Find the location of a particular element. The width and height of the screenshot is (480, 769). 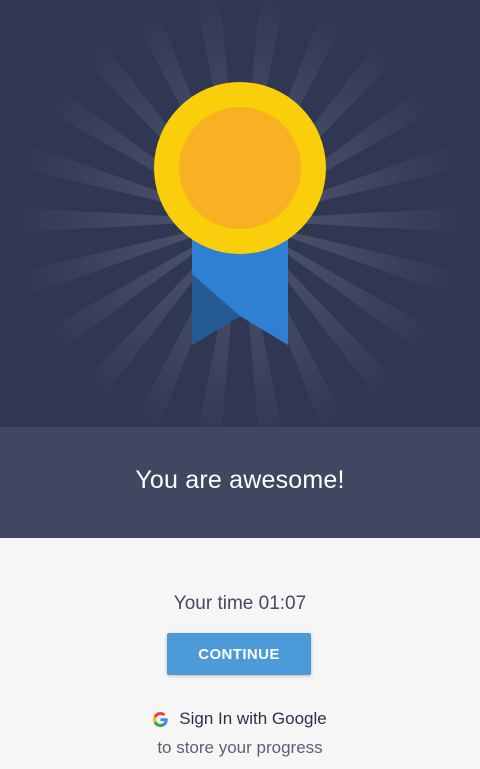

medal-icon is located at coordinates (240, 213).